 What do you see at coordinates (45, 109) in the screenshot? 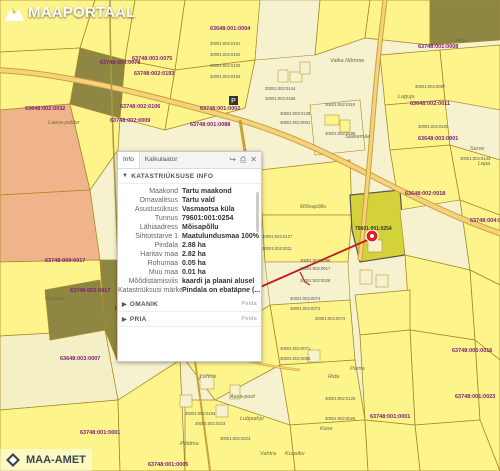
I see `parcel-label: 63648:002:0032` at bounding box center [45, 109].